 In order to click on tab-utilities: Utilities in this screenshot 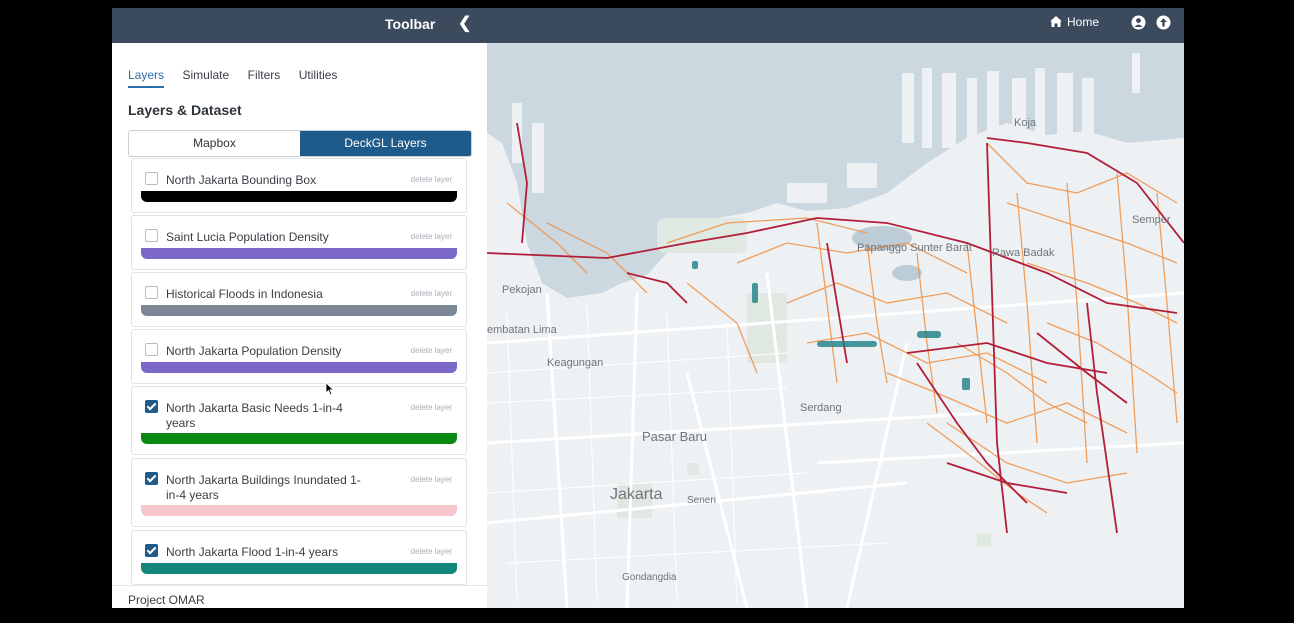, I will do `click(318, 77)`.